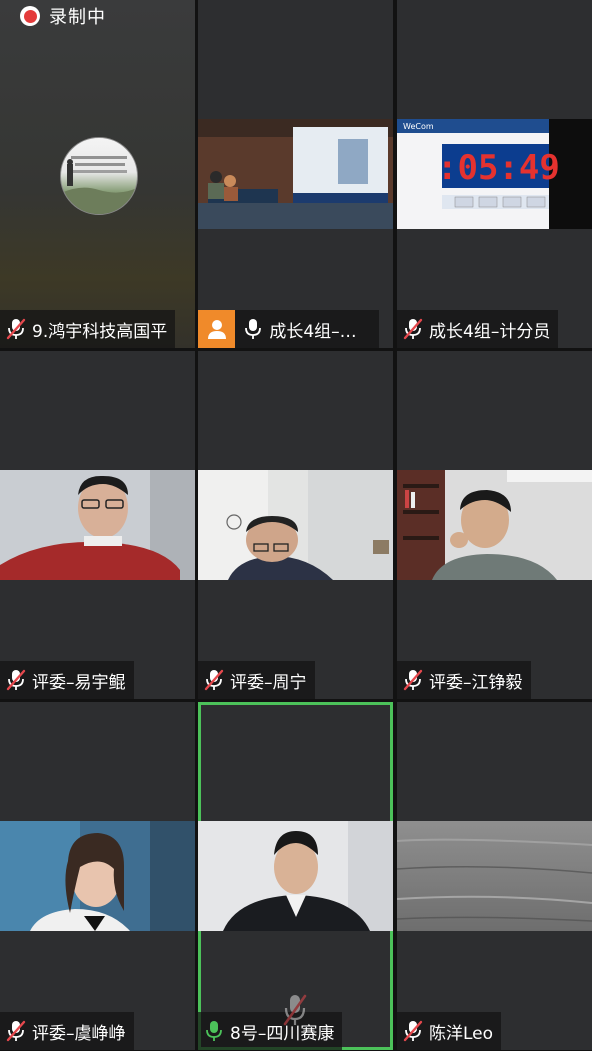  I want to click on participant-tile: 评委–虞峥峥, so click(97, 876).